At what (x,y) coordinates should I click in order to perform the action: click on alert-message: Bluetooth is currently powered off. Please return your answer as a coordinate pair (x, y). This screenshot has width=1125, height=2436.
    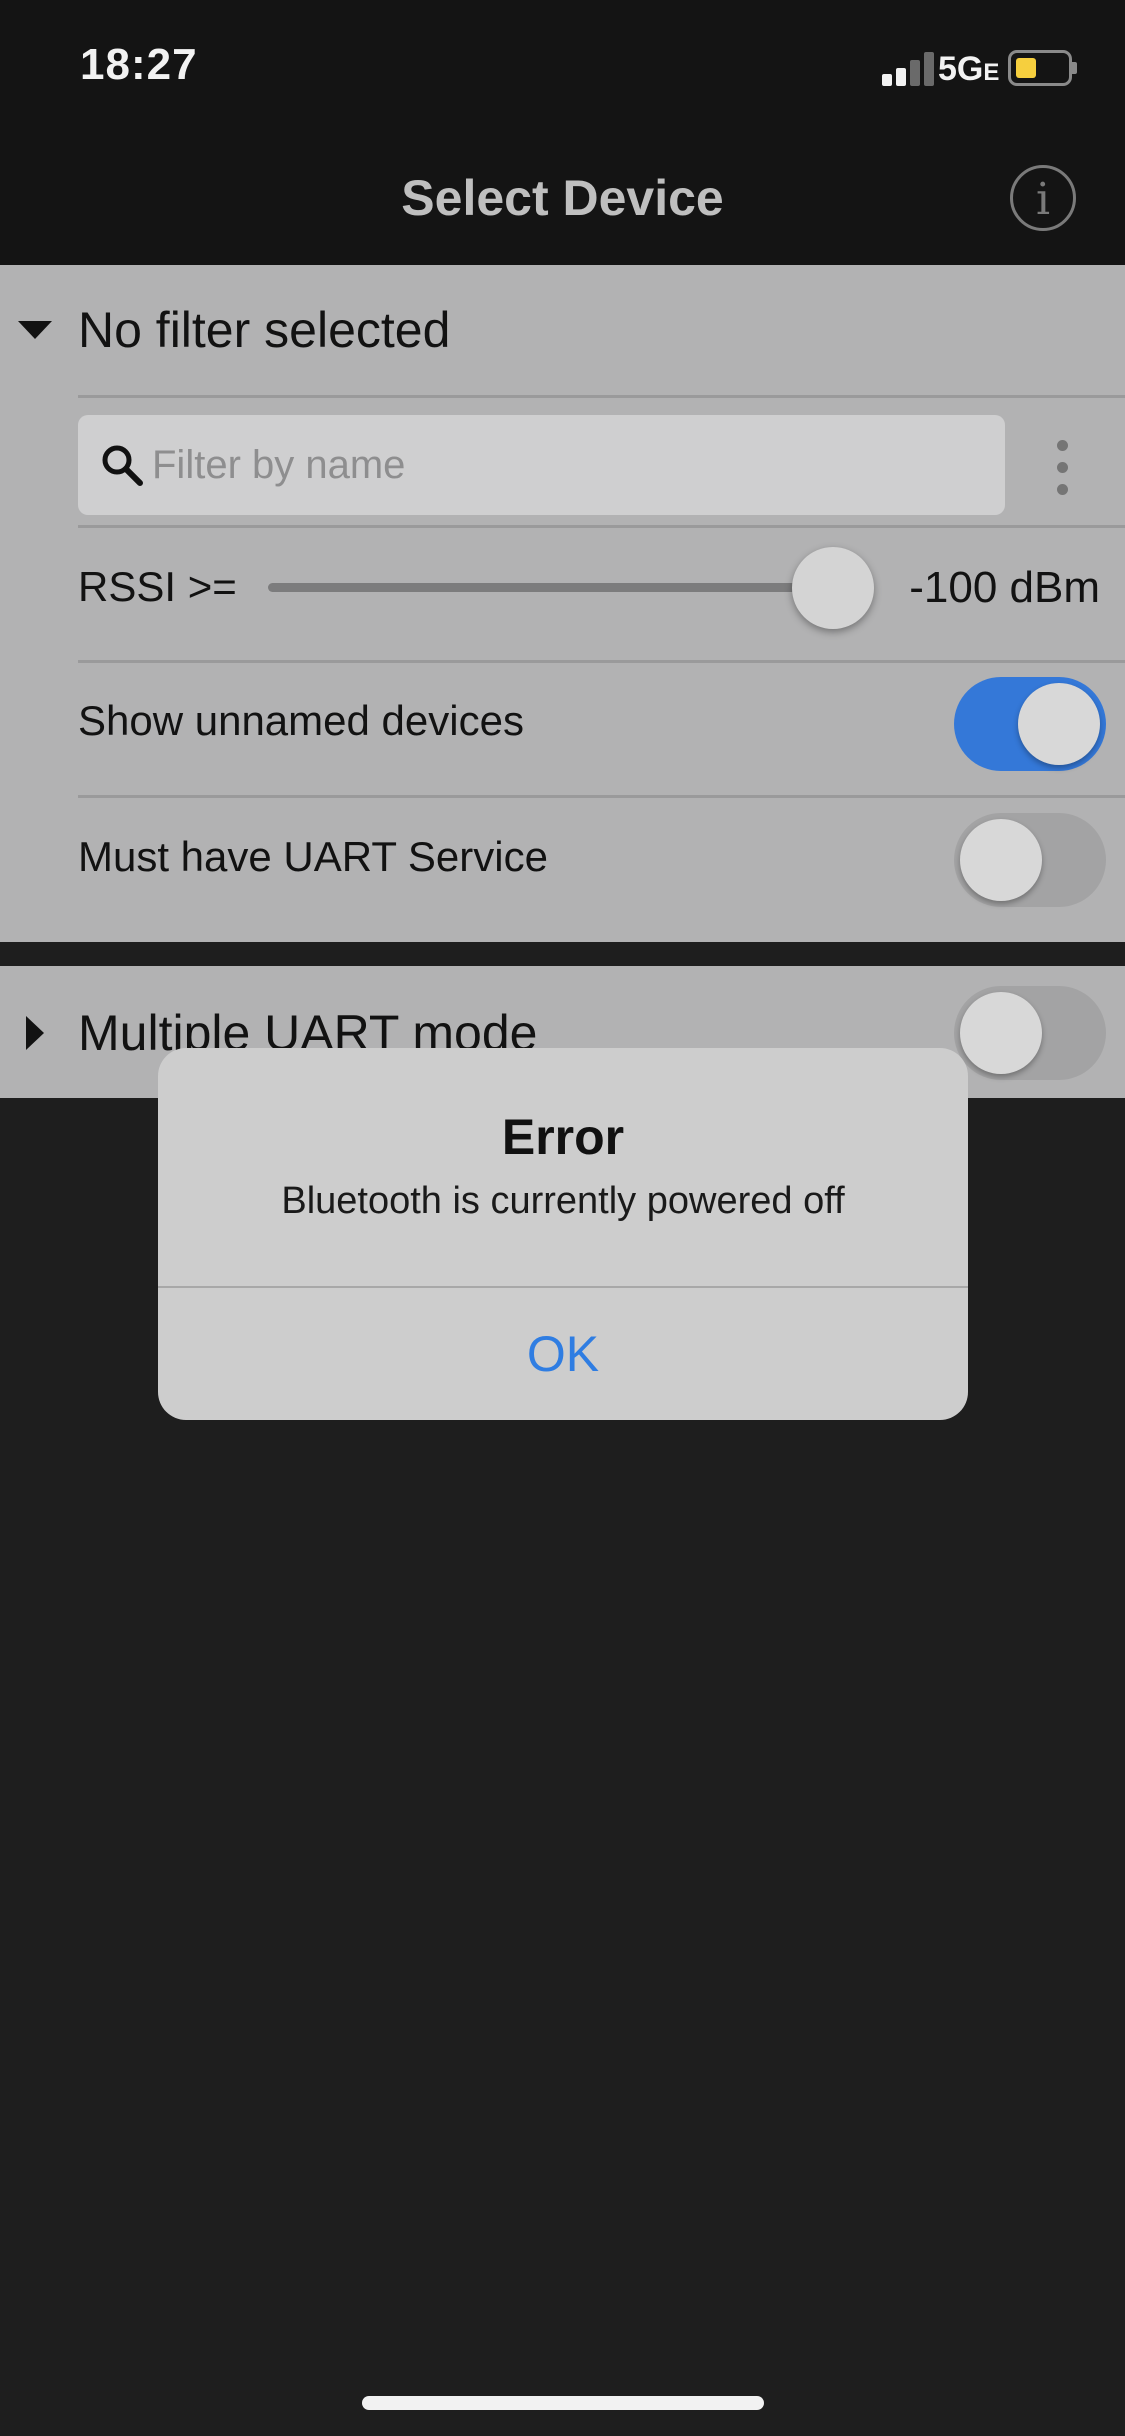
    Looking at the image, I should click on (563, 1201).